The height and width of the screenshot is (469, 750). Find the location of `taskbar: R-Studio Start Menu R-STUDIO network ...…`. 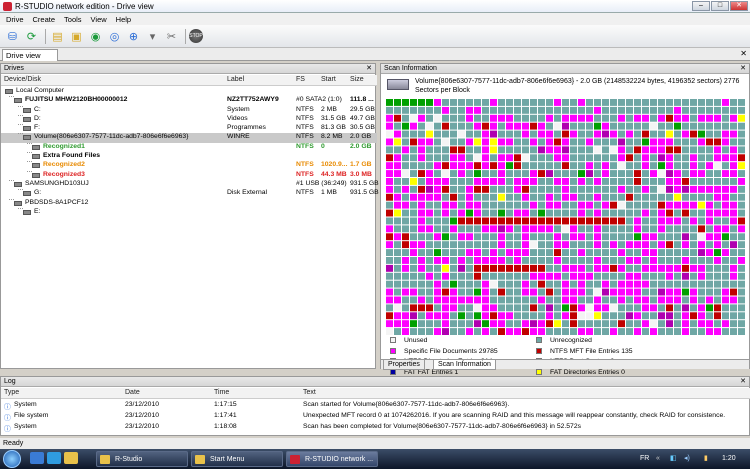

taskbar: R-Studio Start Menu R-STUDIO network ...… is located at coordinates (375, 459).